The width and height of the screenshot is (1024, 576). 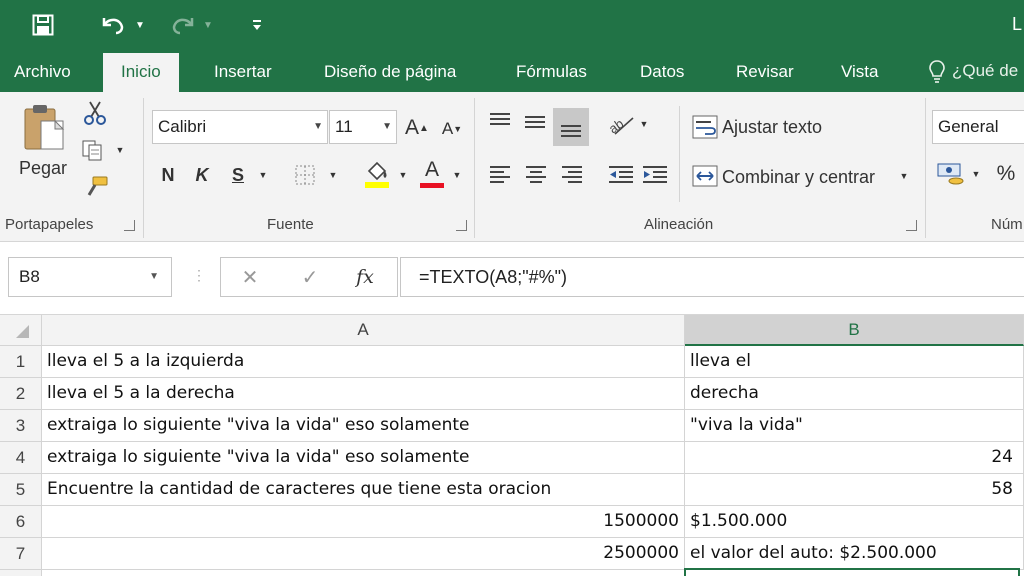 What do you see at coordinates (854, 522) in the screenshot?
I see `cell-b6: $1.500.000` at bounding box center [854, 522].